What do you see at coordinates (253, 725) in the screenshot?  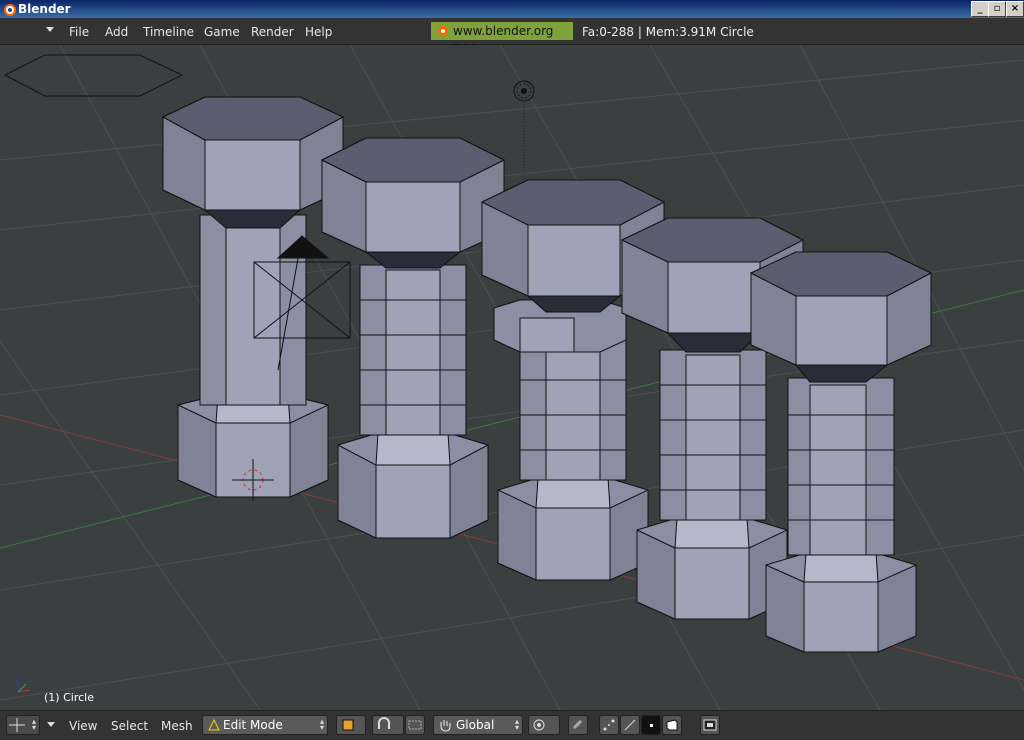 I see `mode-label: Edit Mode` at bounding box center [253, 725].